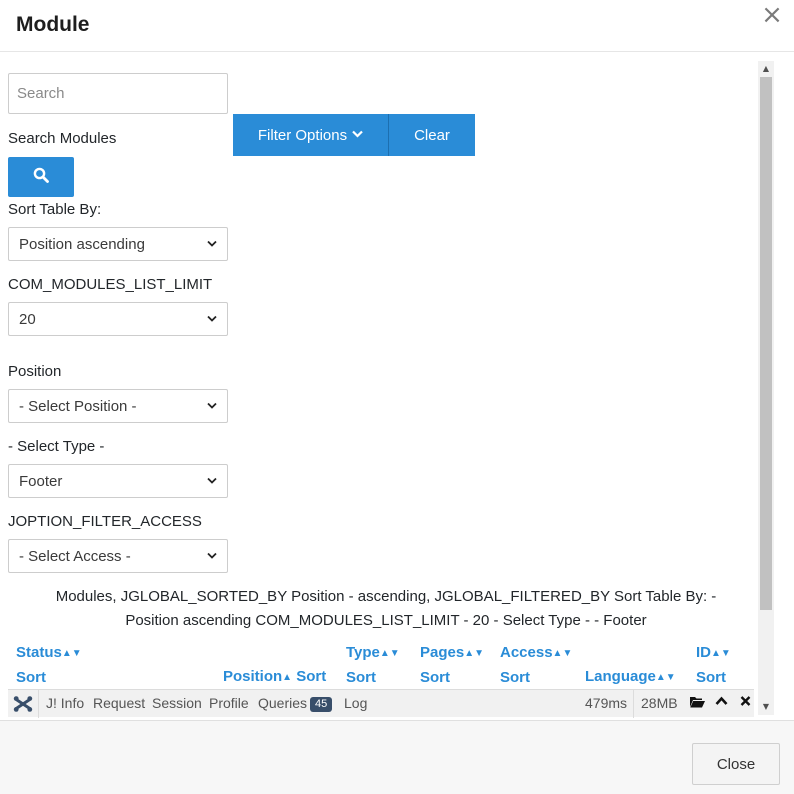 Image resolution: width=794 pixels, height=794 pixels. What do you see at coordinates (745, 703) in the screenshot?
I see `close-icon` at bounding box center [745, 703].